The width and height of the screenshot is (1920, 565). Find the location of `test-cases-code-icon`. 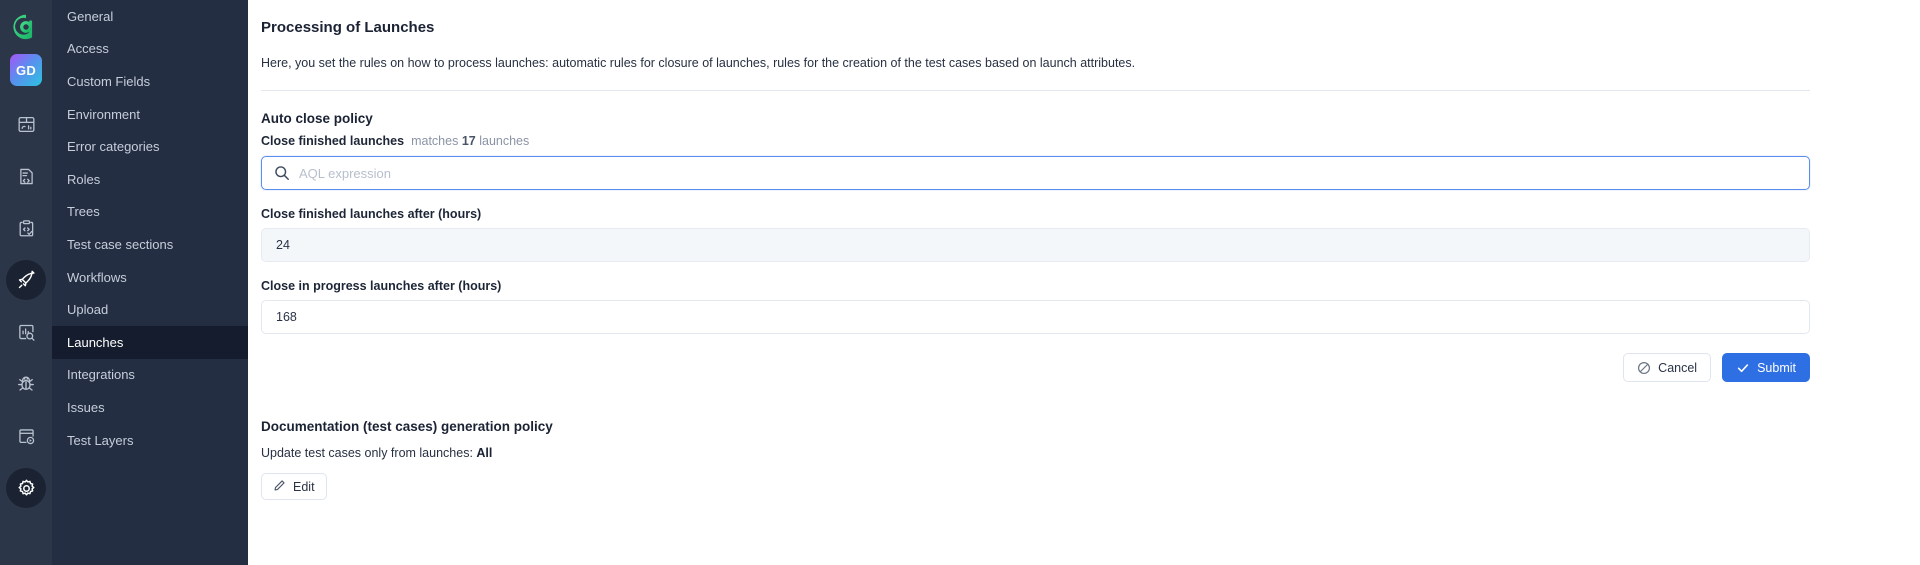

test-cases-code-icon is located at coordinates (26, 176).